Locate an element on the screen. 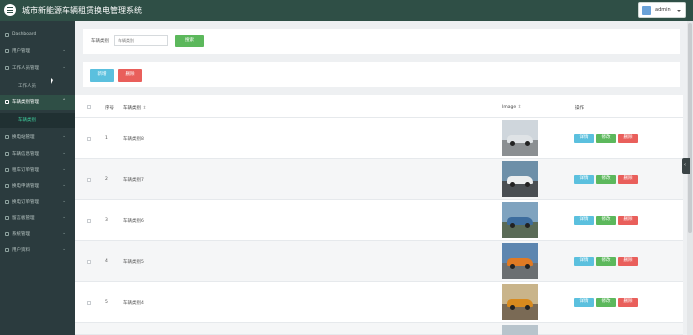  add-button: 新增 is located at coordinates (102, 75).